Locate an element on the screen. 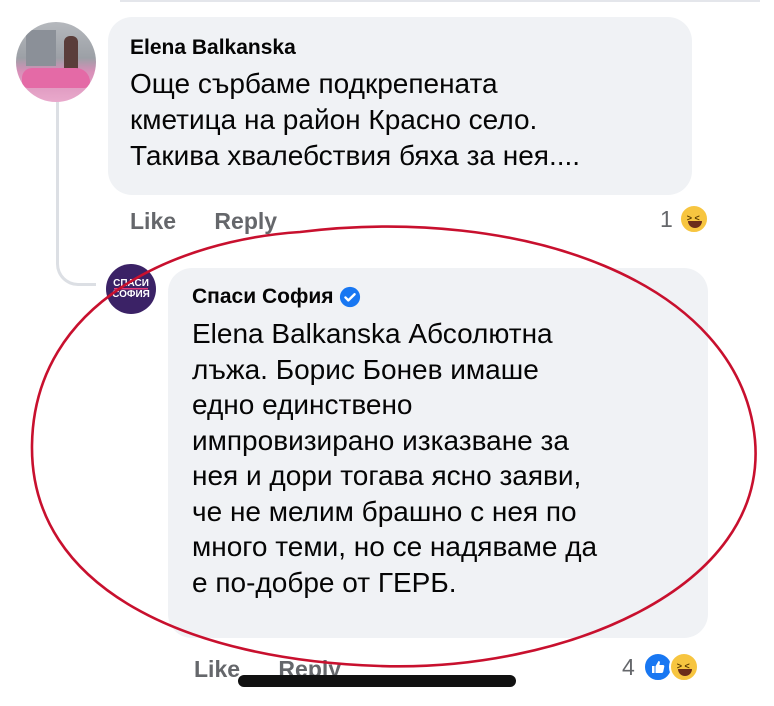 This screenshot has height=706, width=774. comment-text-line: че не мелим брашно с нея по is located at coordinates (384, 511).